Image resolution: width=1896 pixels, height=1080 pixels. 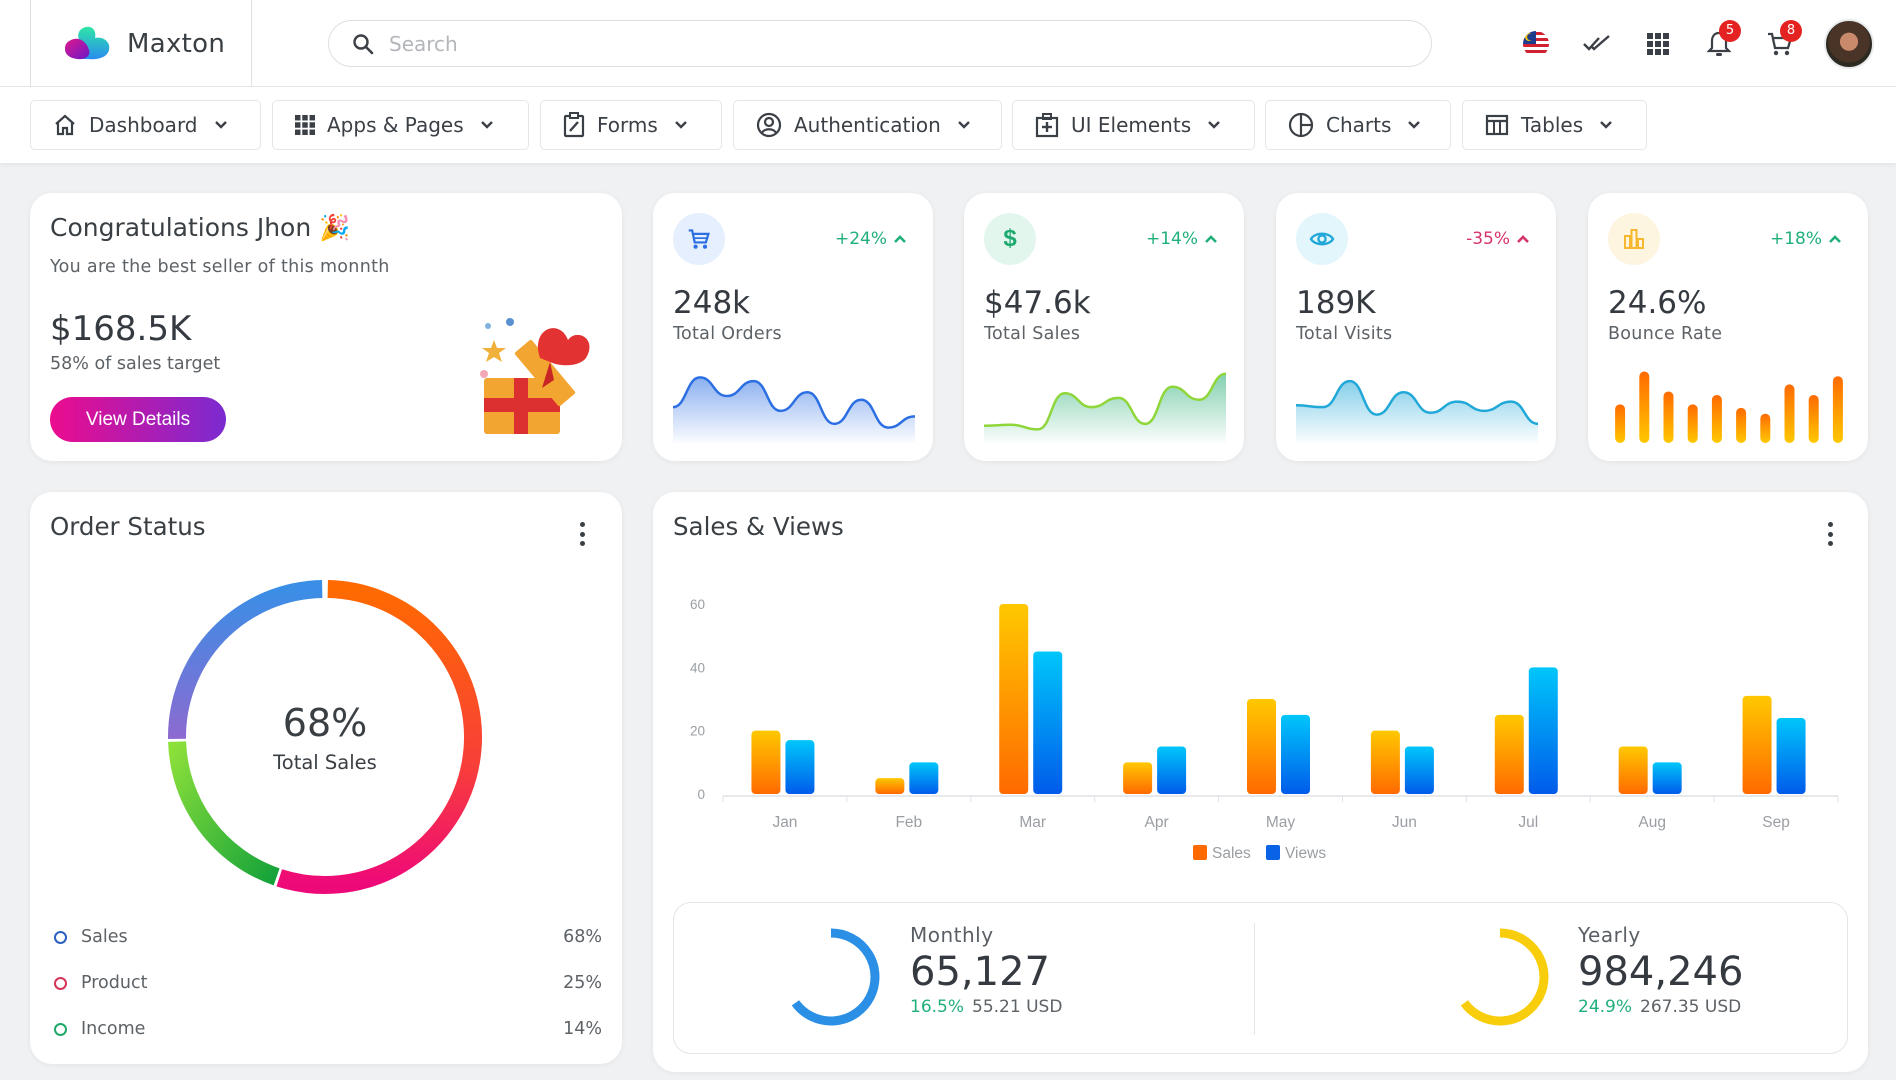 I want to click on donut-value: 68%, so click(x=325, y=722).